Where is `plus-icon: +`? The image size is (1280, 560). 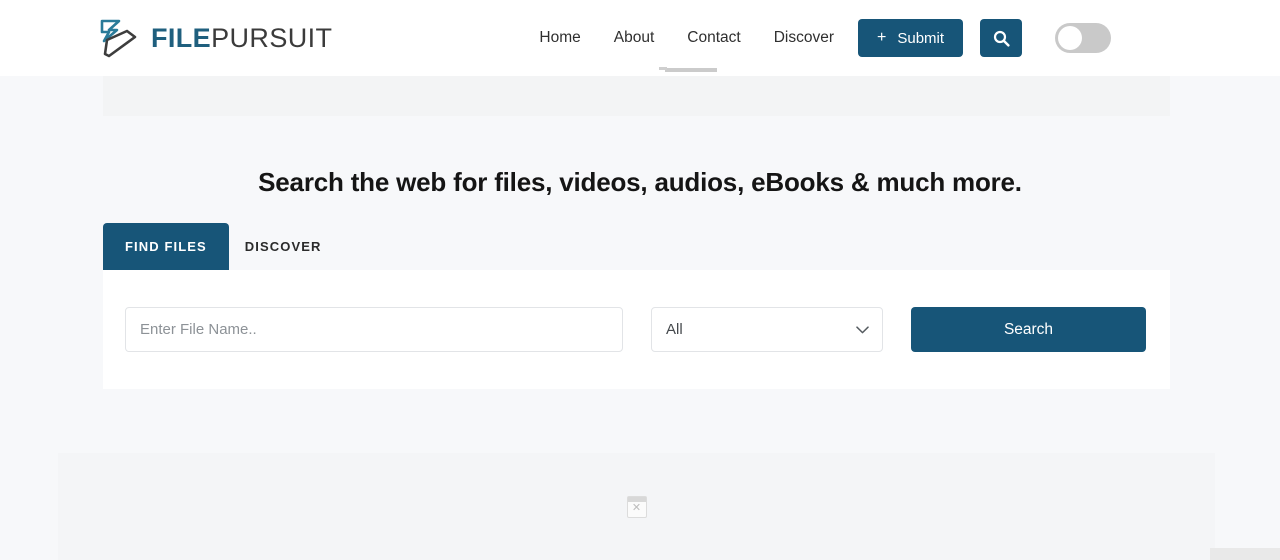 plus-icon: + is located at coordinates (882, 37).